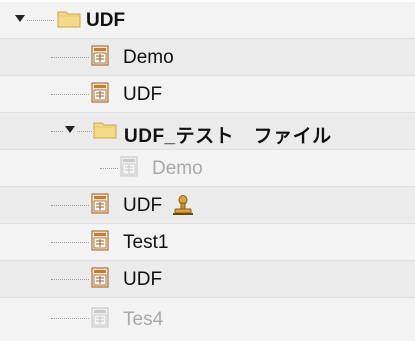 The width and height of the screenshot is (415, 341). Describe the element at coordinates (207, 20) in the screenshot. I see `tree-row-root: UDF` at that location.